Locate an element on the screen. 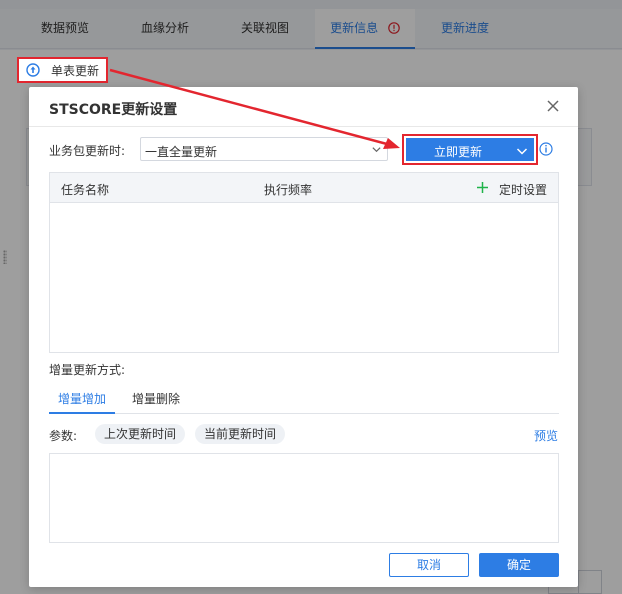 Image resolution: width=622 pixels, height=594 pixels. params-label: 参数: is located at coordinates (63, 436).